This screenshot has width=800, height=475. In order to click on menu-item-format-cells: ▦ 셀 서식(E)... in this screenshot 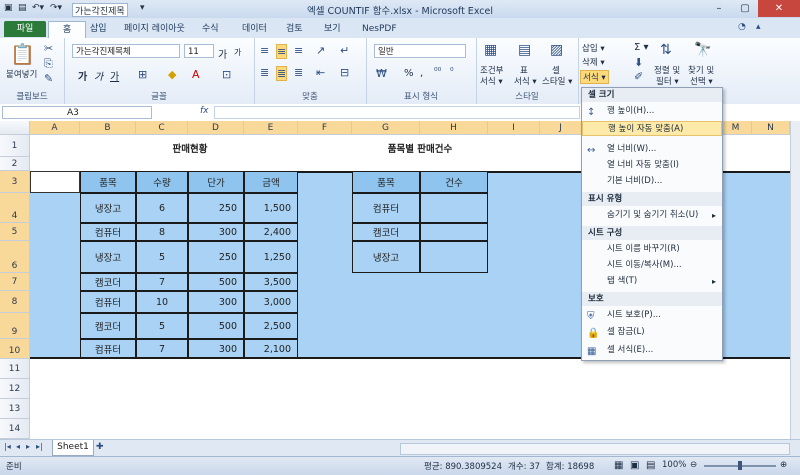, I will do `click(652, 350)`.